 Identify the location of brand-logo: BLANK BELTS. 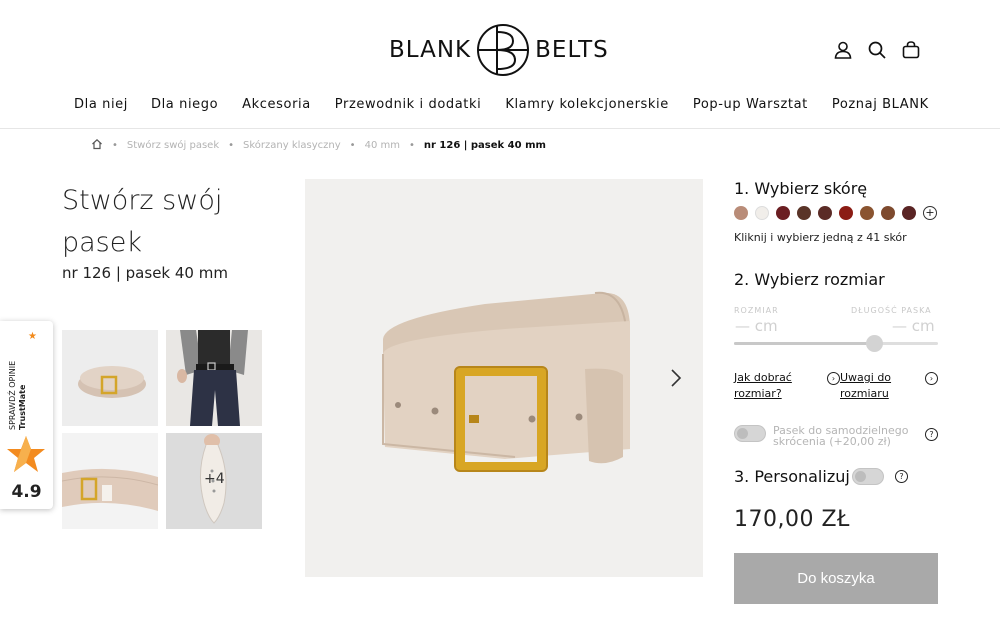
(499, 50).